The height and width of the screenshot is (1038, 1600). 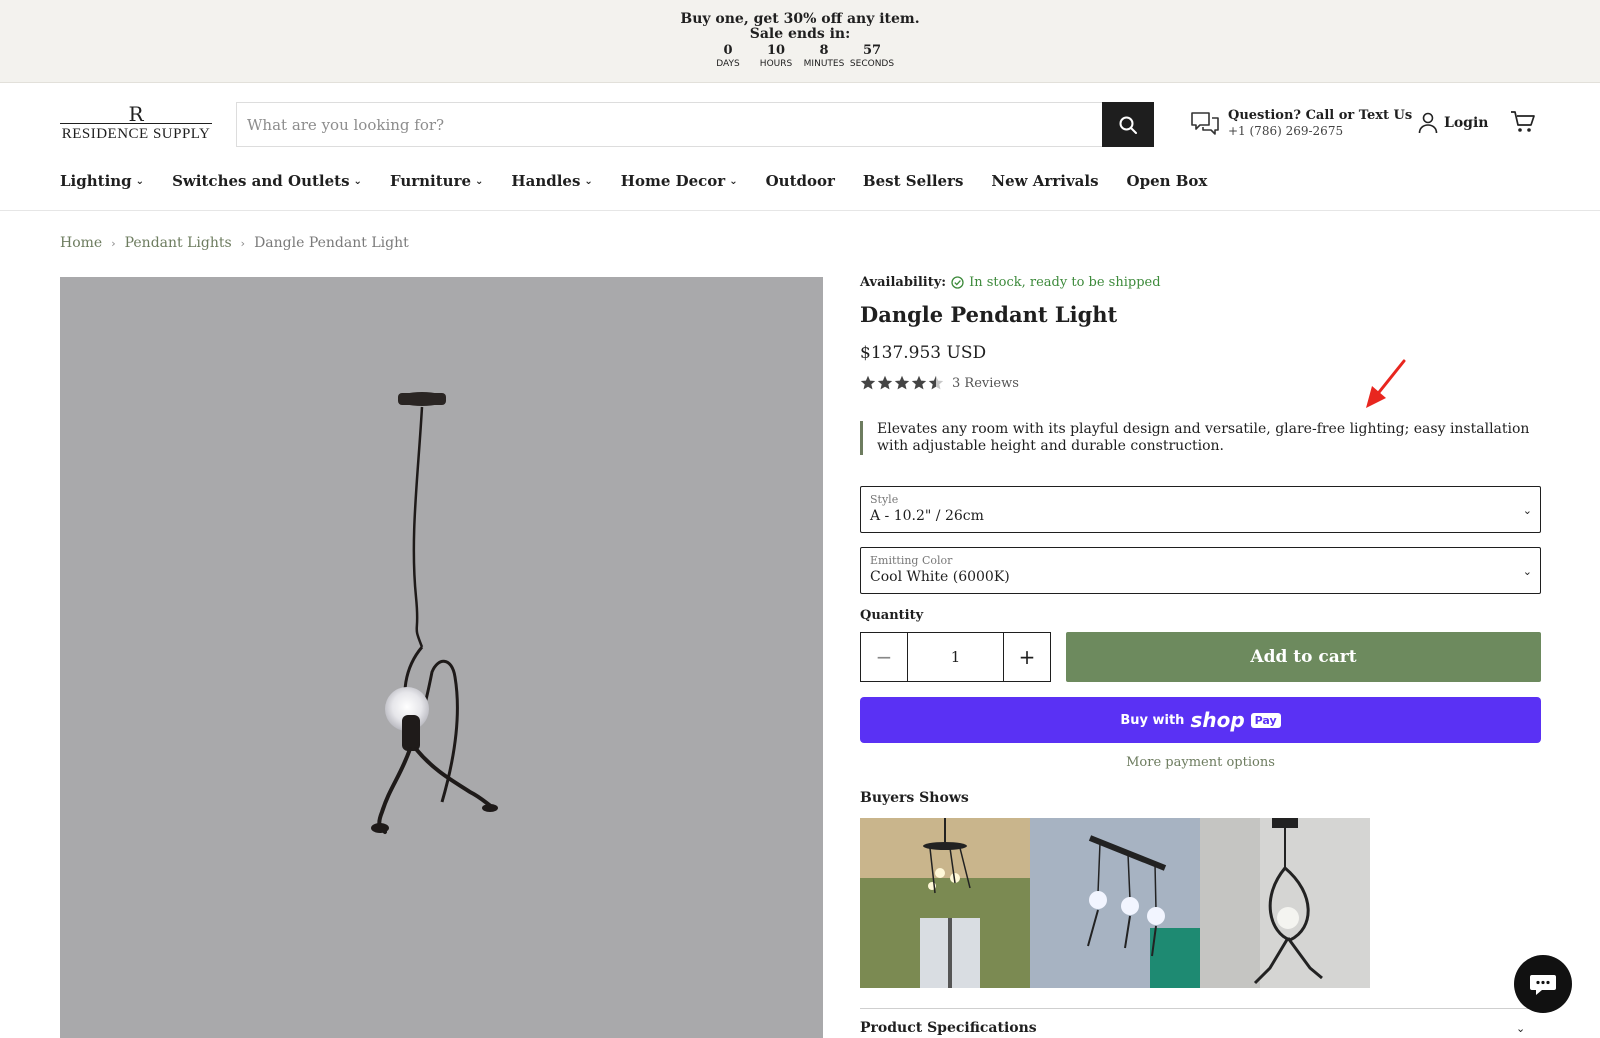 I want to click on search-icon, so click(x=1128, y=125).